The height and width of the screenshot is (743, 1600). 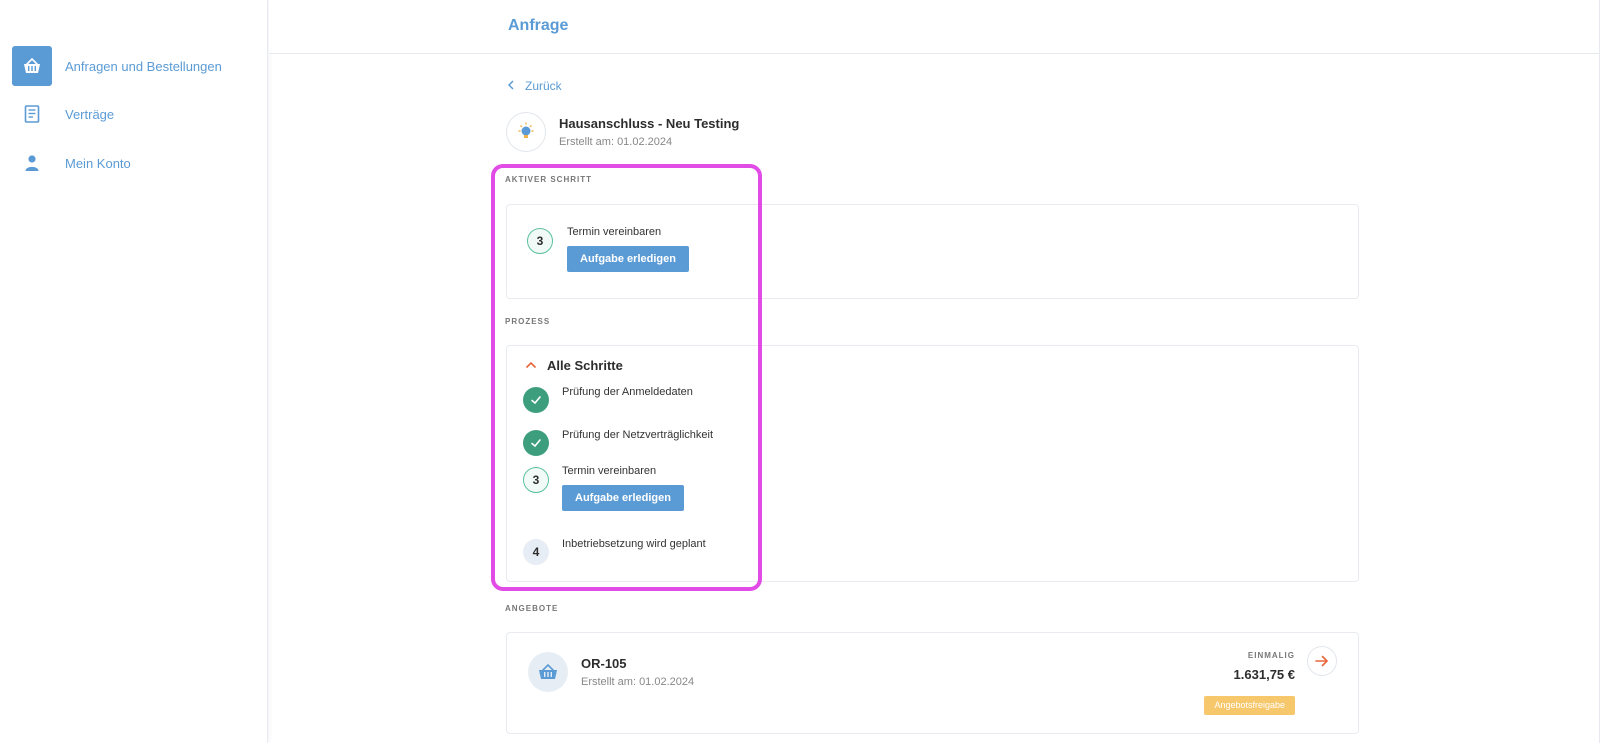 What do you see at coordinates (143, 66) in the screenshot?
I see `sidebar-item-label: Anfragen und Bestellungen` at bounding box center [143, 66].